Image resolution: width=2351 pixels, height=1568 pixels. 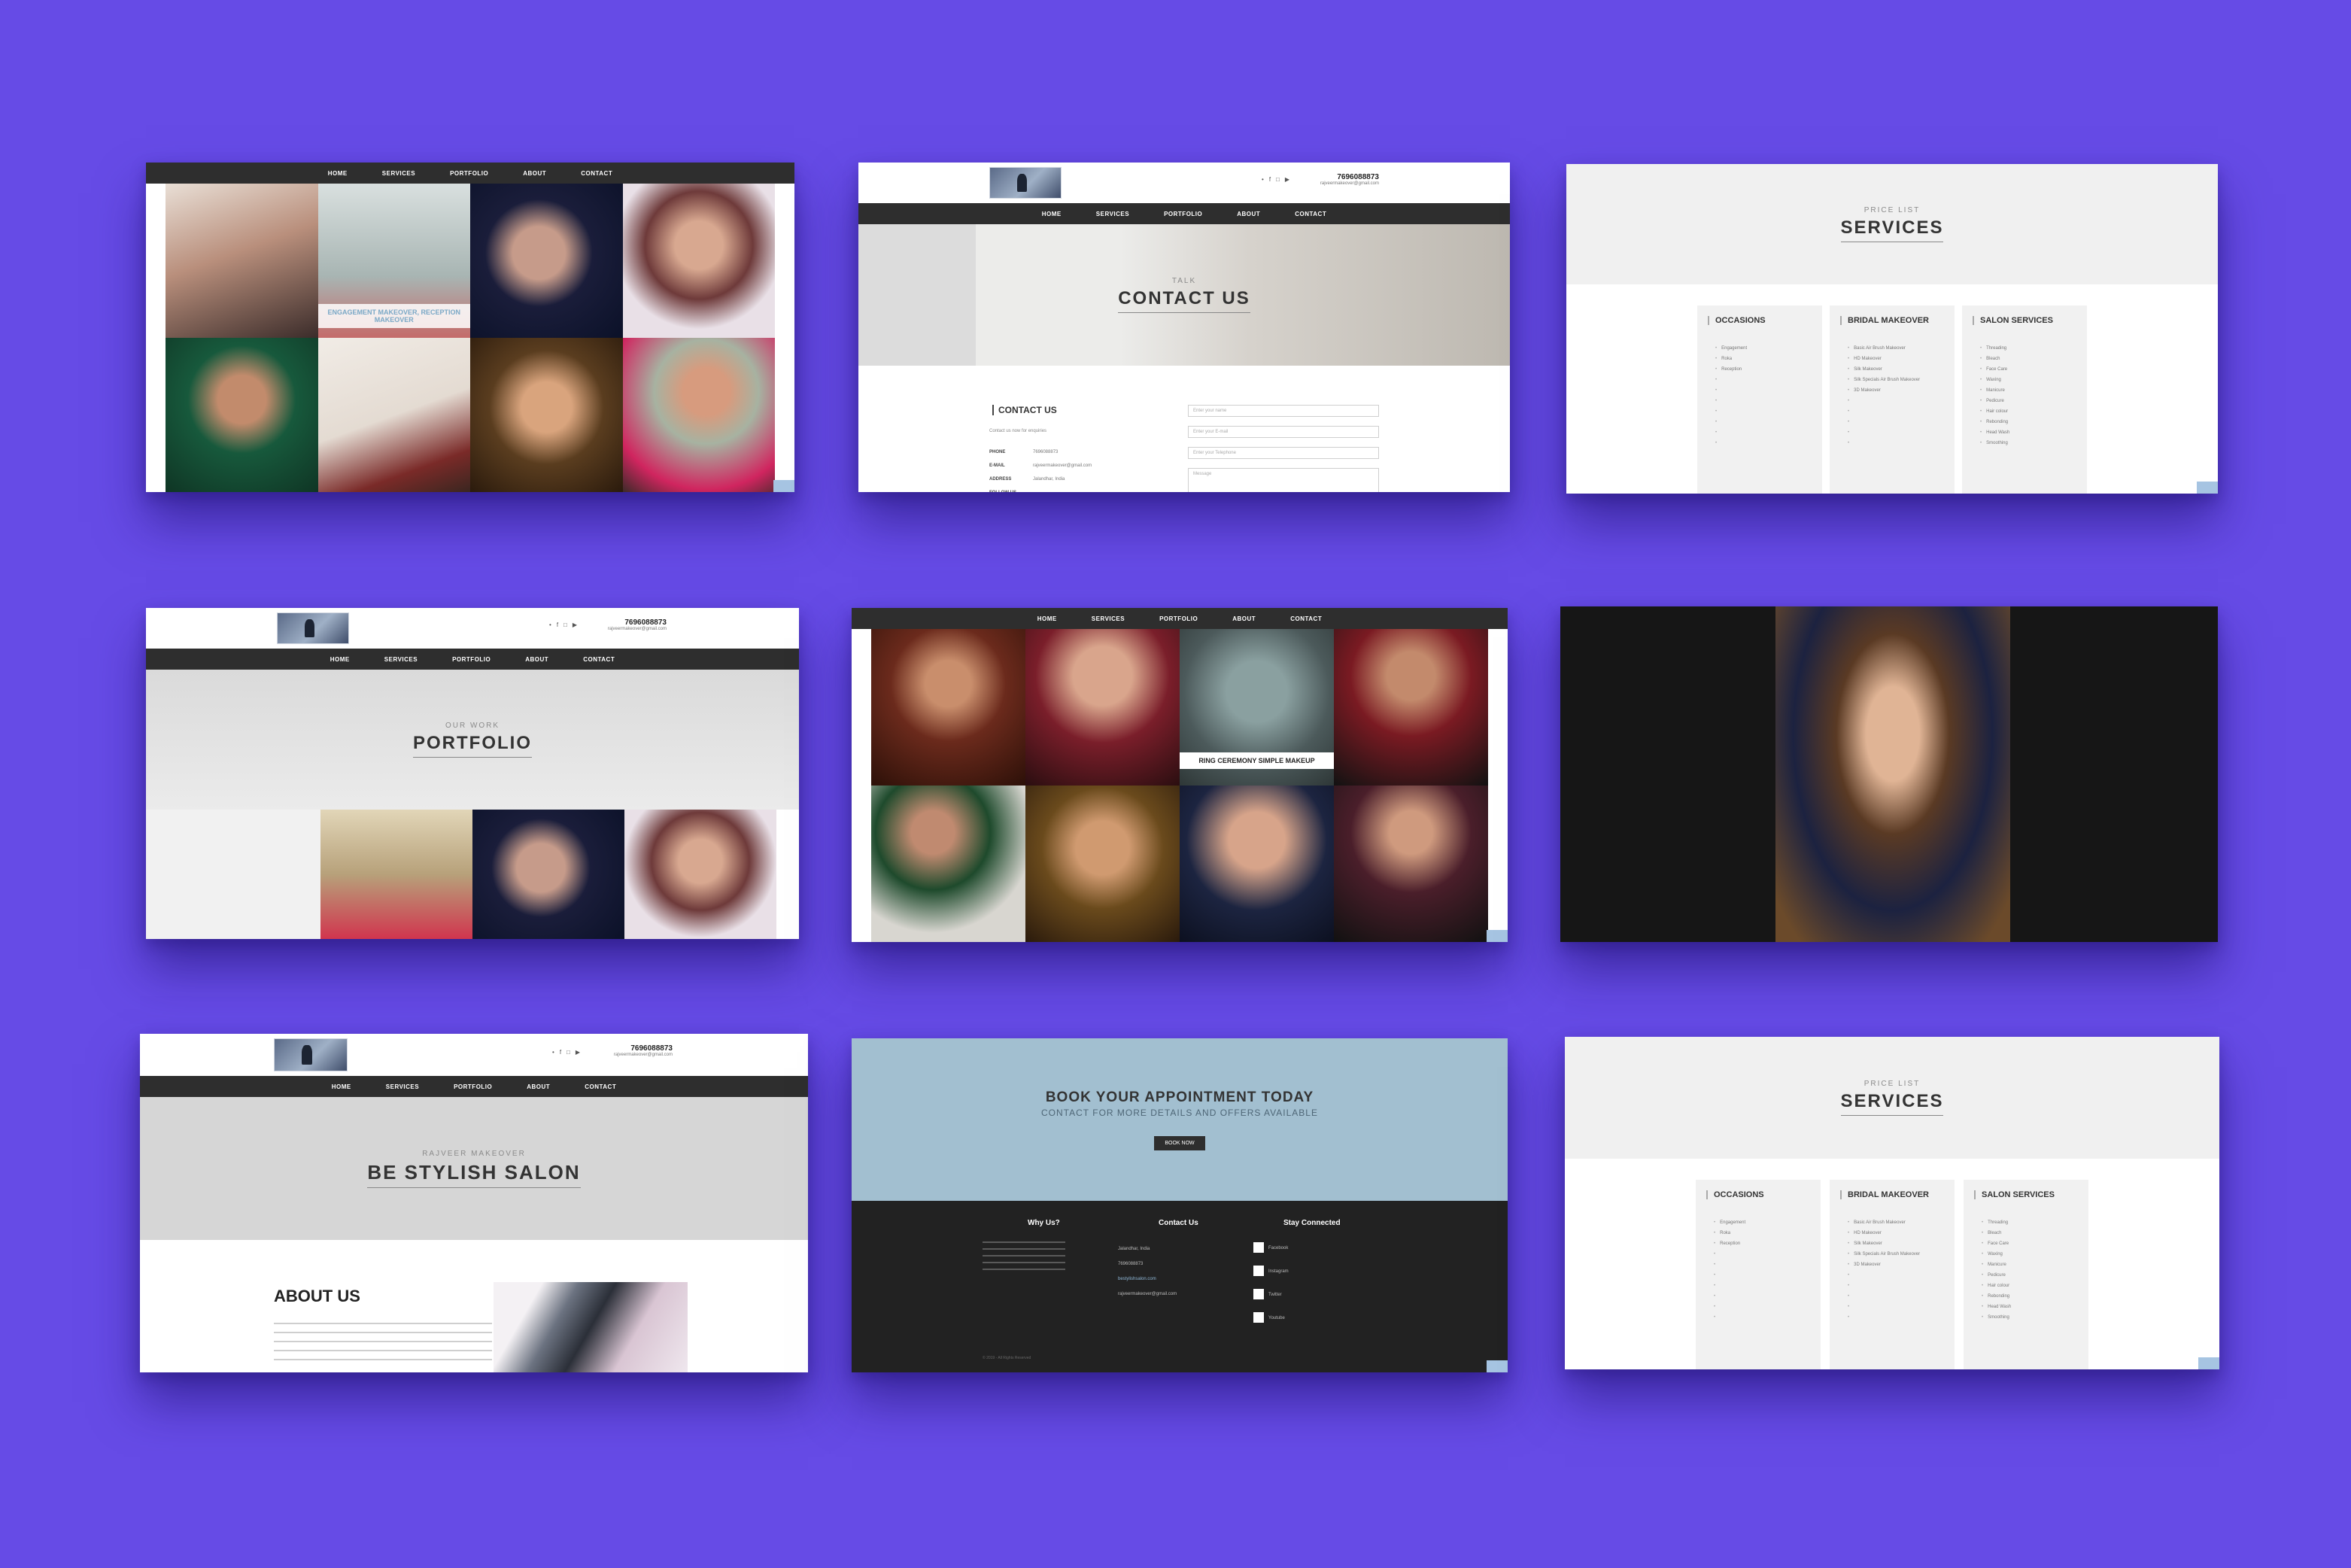 I want to click on service-item: Head Wash, so click(x=2033, y=433).